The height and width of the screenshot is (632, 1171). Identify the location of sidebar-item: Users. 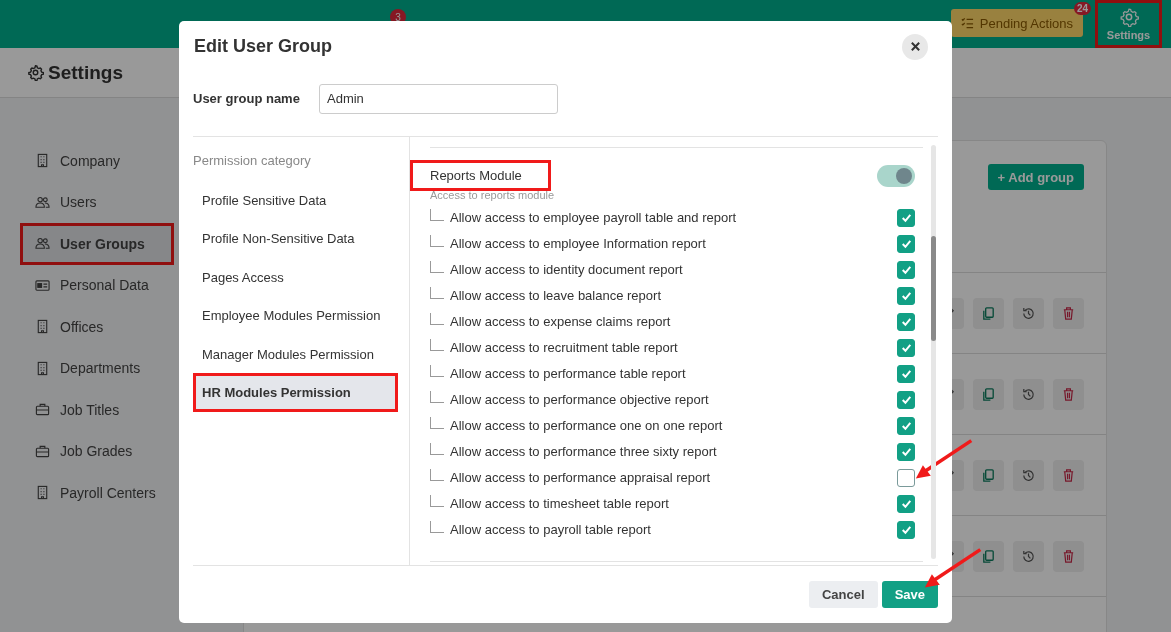
(97, 202).